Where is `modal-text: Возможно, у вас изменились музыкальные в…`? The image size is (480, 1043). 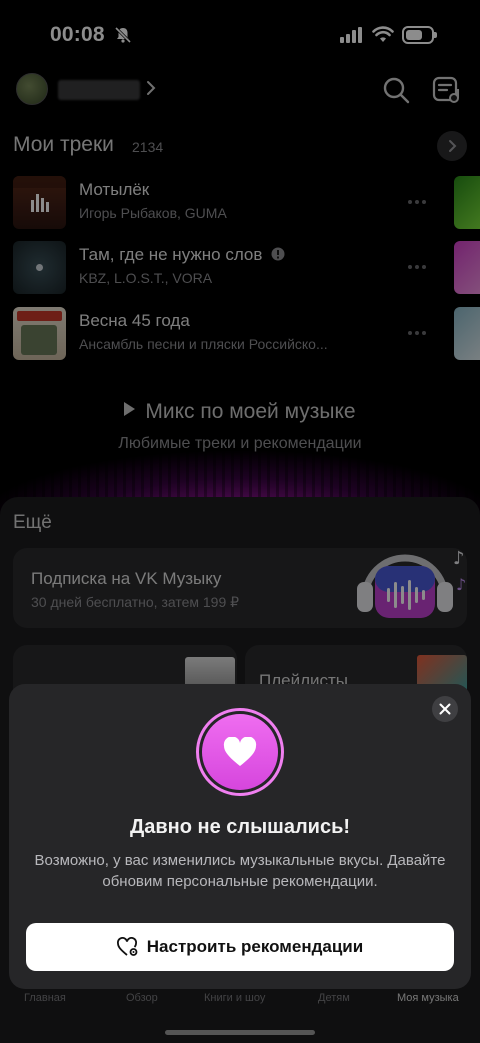 modal-text: Возможно, у вас изменились музыкальные в… is located at coordinates (240, 871).